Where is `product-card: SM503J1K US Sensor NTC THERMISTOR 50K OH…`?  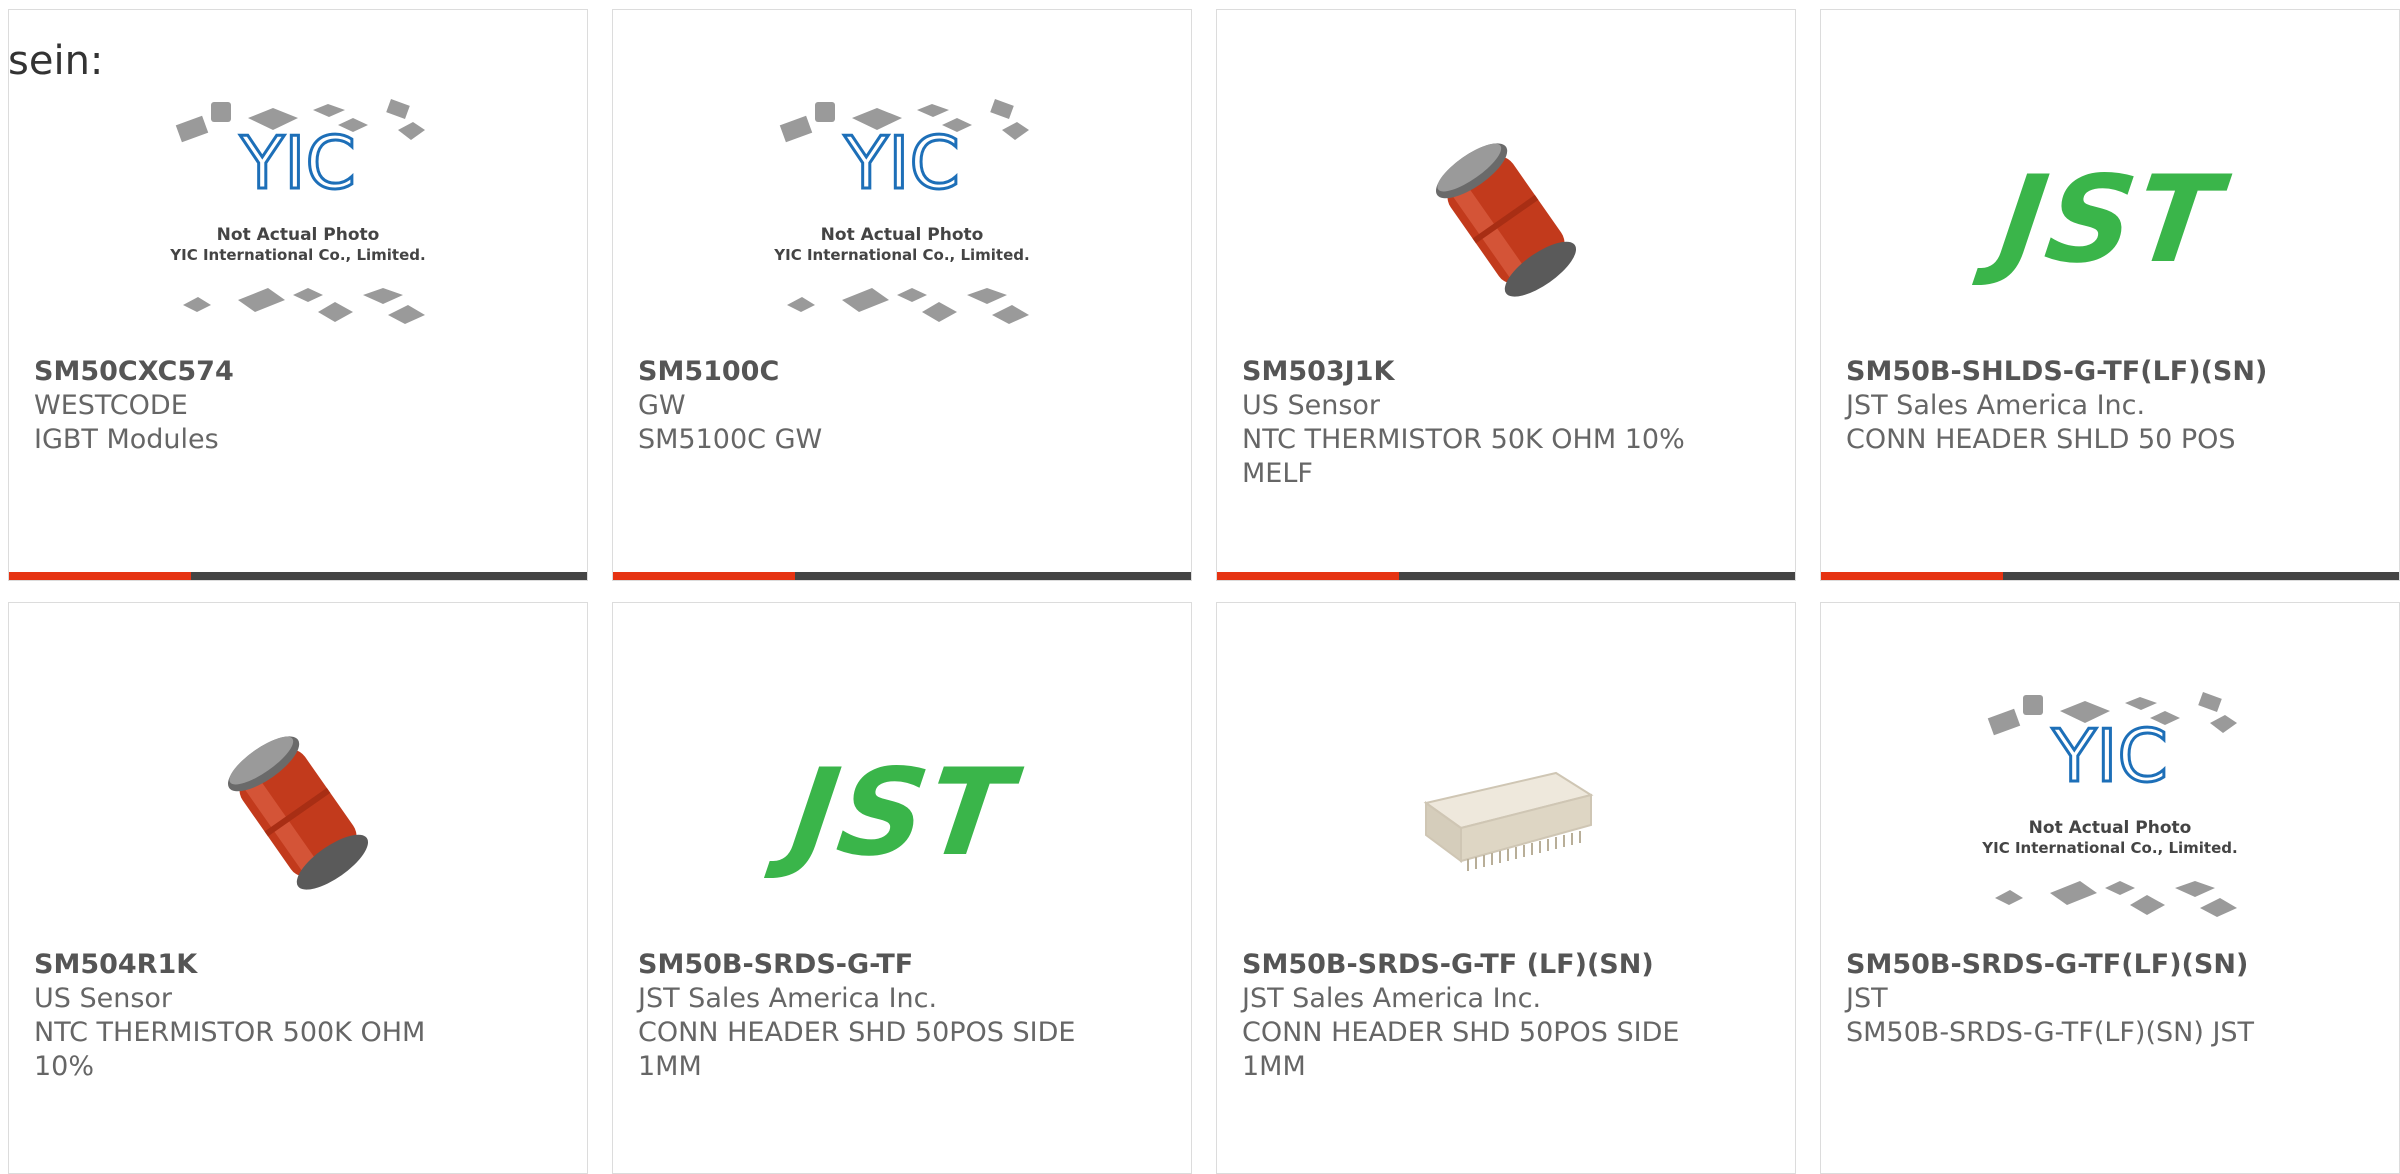
product-card: SM503J1K US Sensor NTC THERMISTOR 50K OH… is located at coordinates (1506, 295).